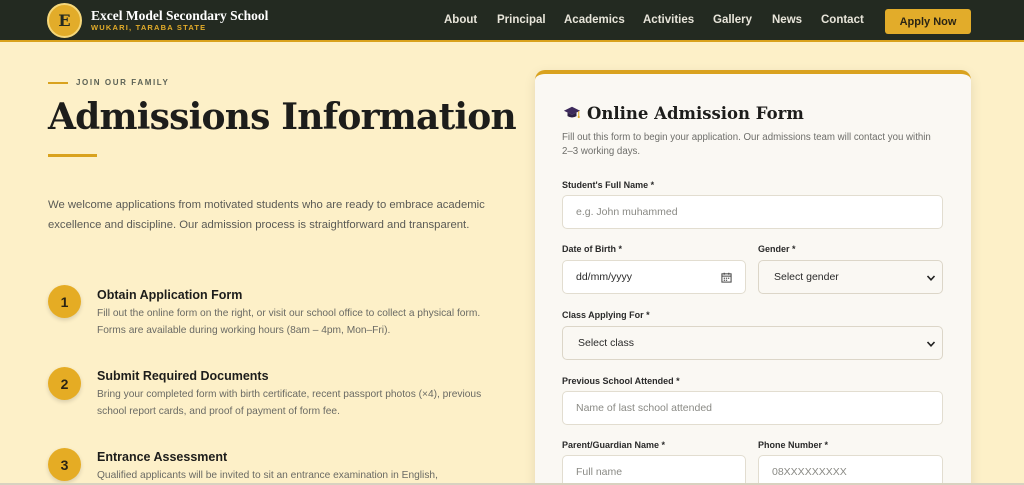 The width and height of the screenshot is (1024, 485). I want to click on guardian-label: Parent/Guardian Name *, so click(614, 445).